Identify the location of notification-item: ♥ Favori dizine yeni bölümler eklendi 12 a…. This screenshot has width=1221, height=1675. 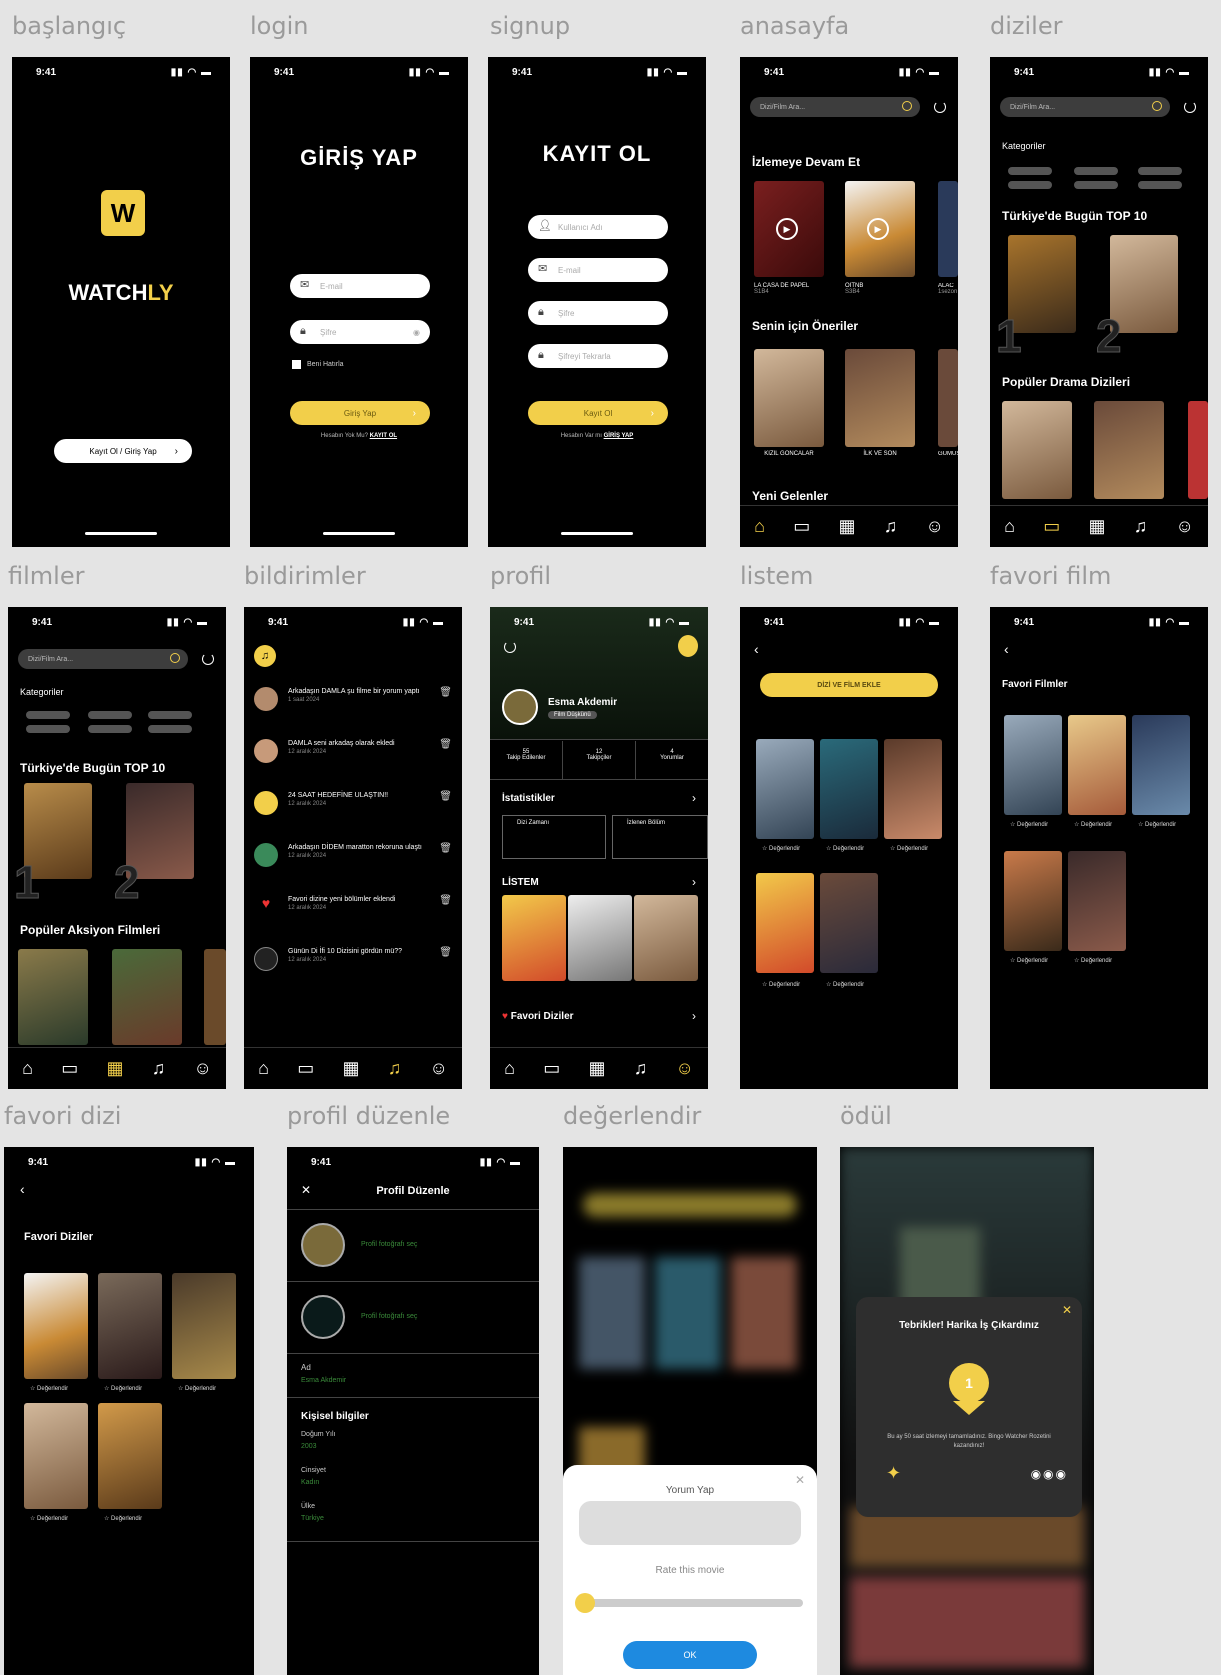
(353, 916).